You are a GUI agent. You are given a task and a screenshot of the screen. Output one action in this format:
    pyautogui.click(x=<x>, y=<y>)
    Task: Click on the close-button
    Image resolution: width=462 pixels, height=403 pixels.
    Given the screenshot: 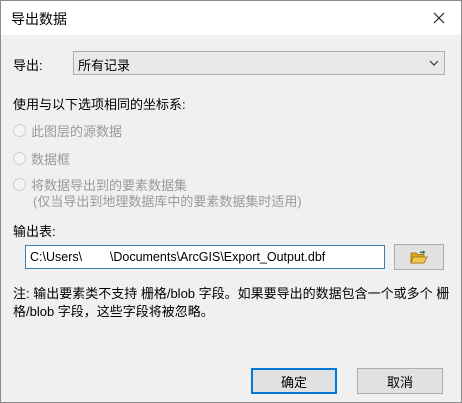 What is the action you would take?
    pyautogui.click(x=439, y=18)
    